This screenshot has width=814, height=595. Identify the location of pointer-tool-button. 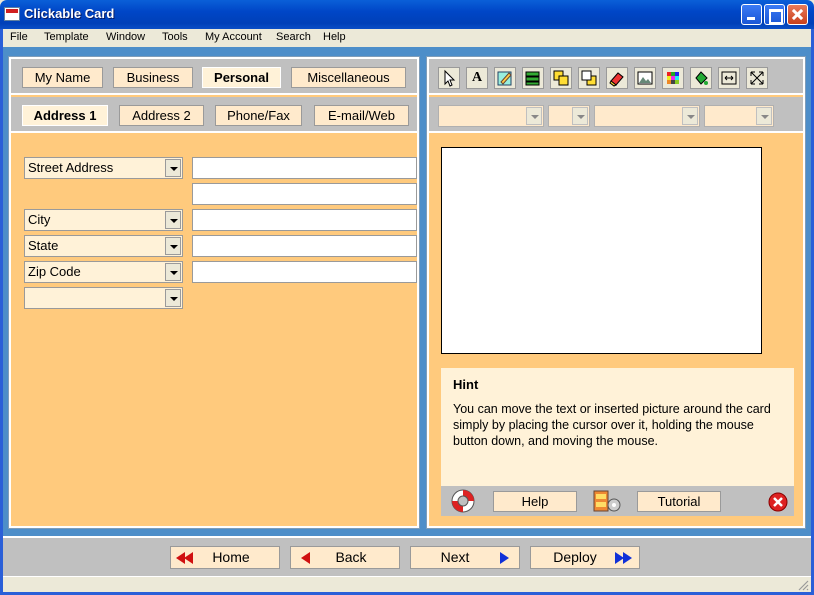
(449, 78).